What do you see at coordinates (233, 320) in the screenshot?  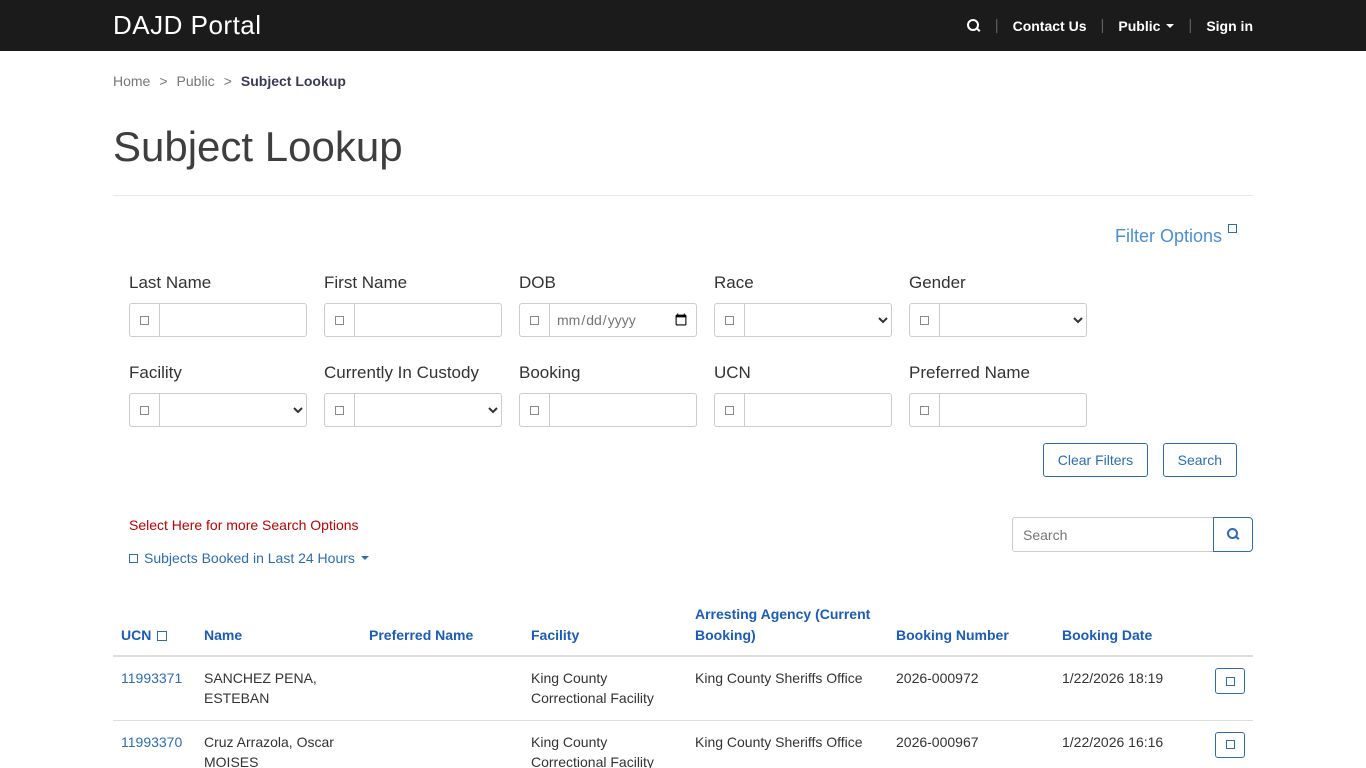 I see `last-name-input` at bounding box center [233, 320].